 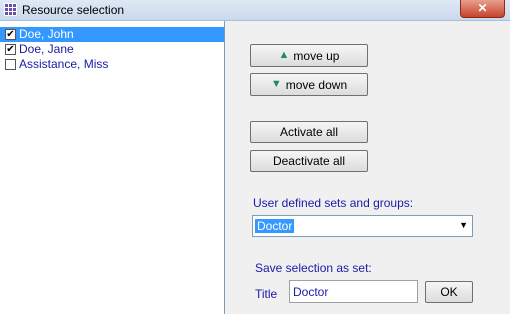 I want to click on move-down-label: move down, so click(x=316, y=84).